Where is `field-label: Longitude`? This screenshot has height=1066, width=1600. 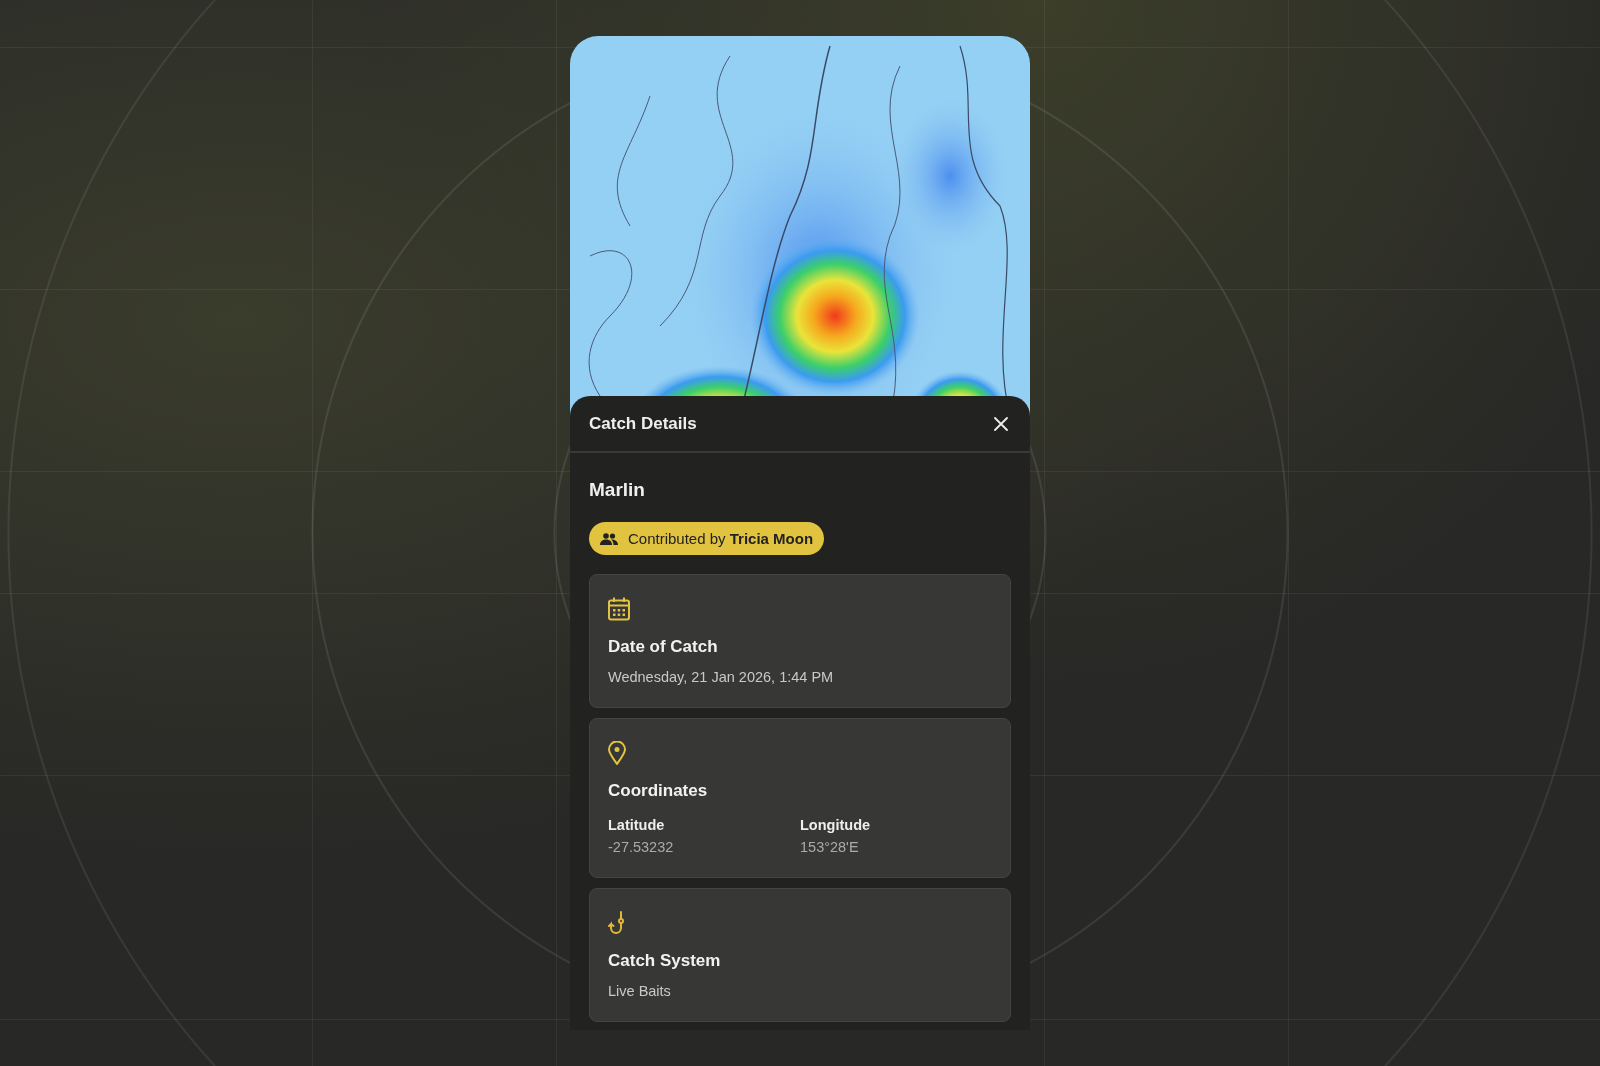
field-label: Longitude is located at coordinates (836, 825).